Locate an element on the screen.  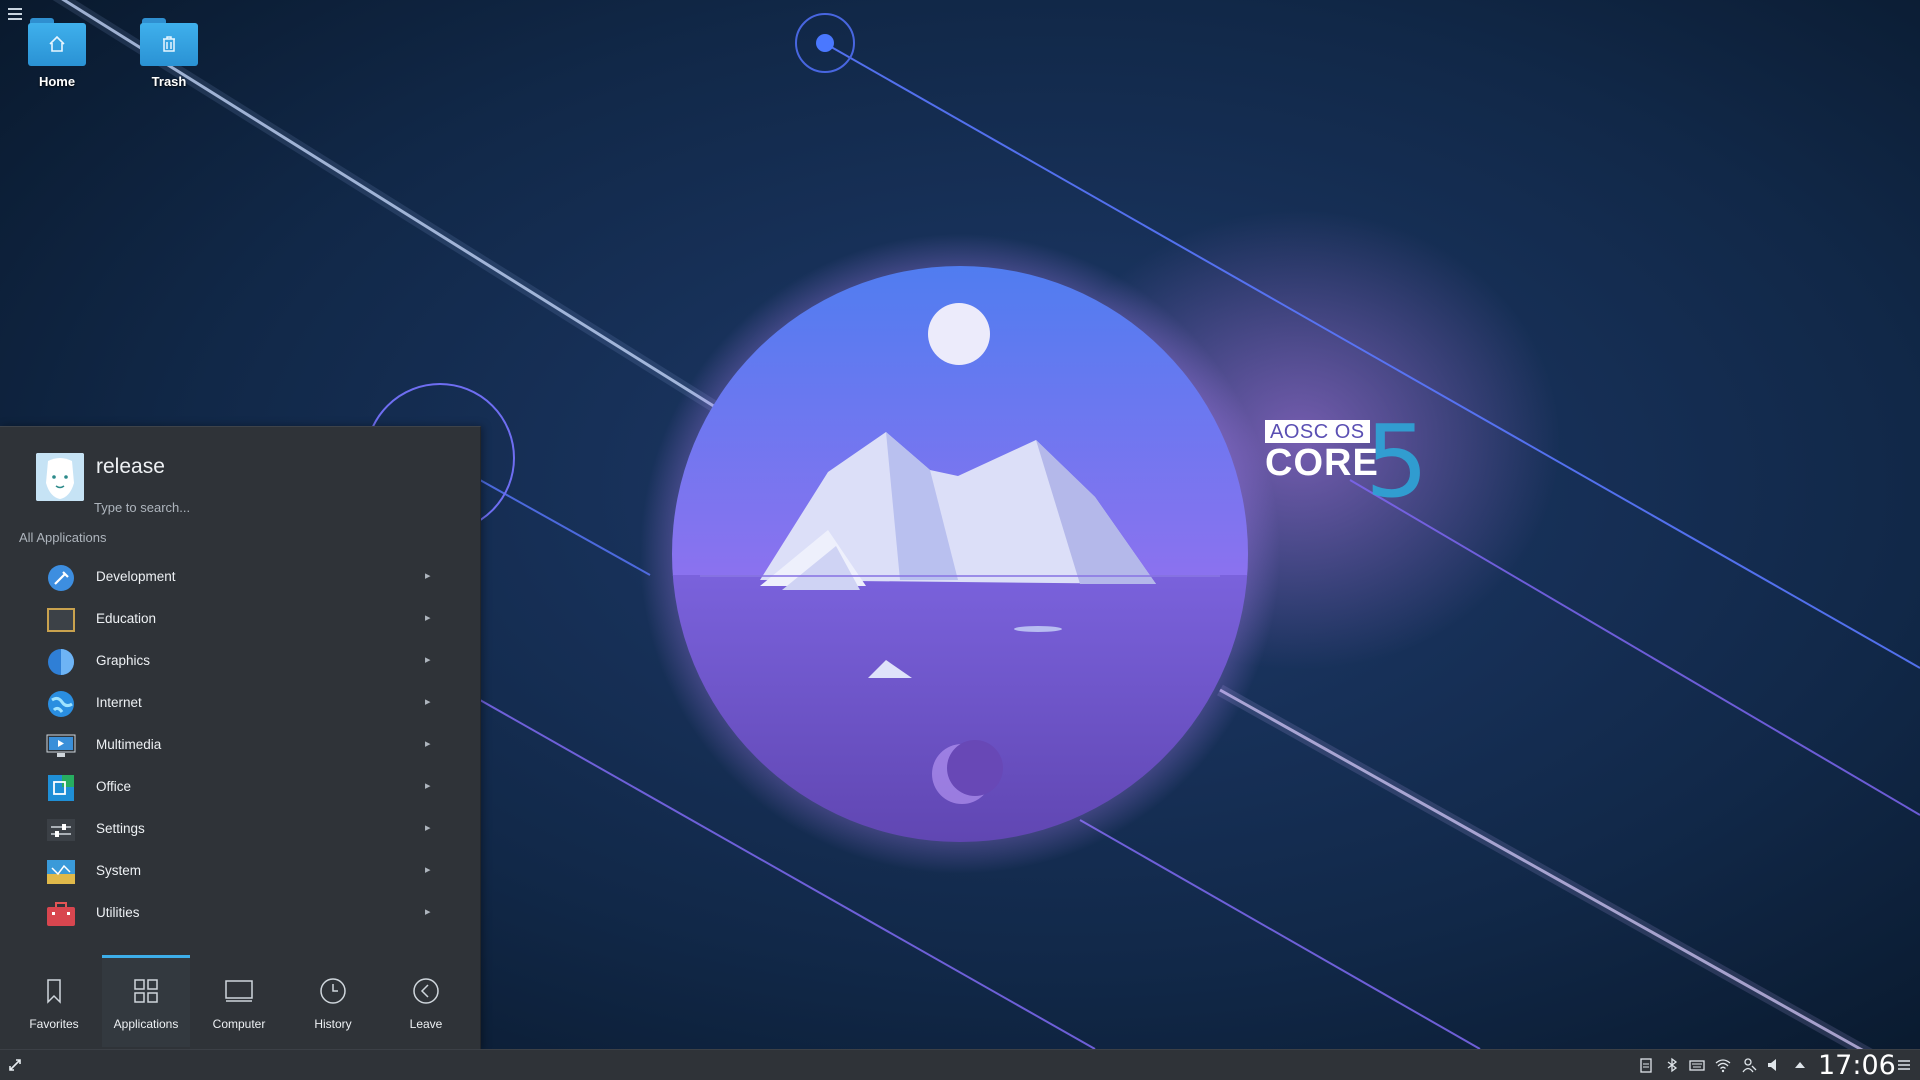
category-label: Education is located at coordinates (126, 618).